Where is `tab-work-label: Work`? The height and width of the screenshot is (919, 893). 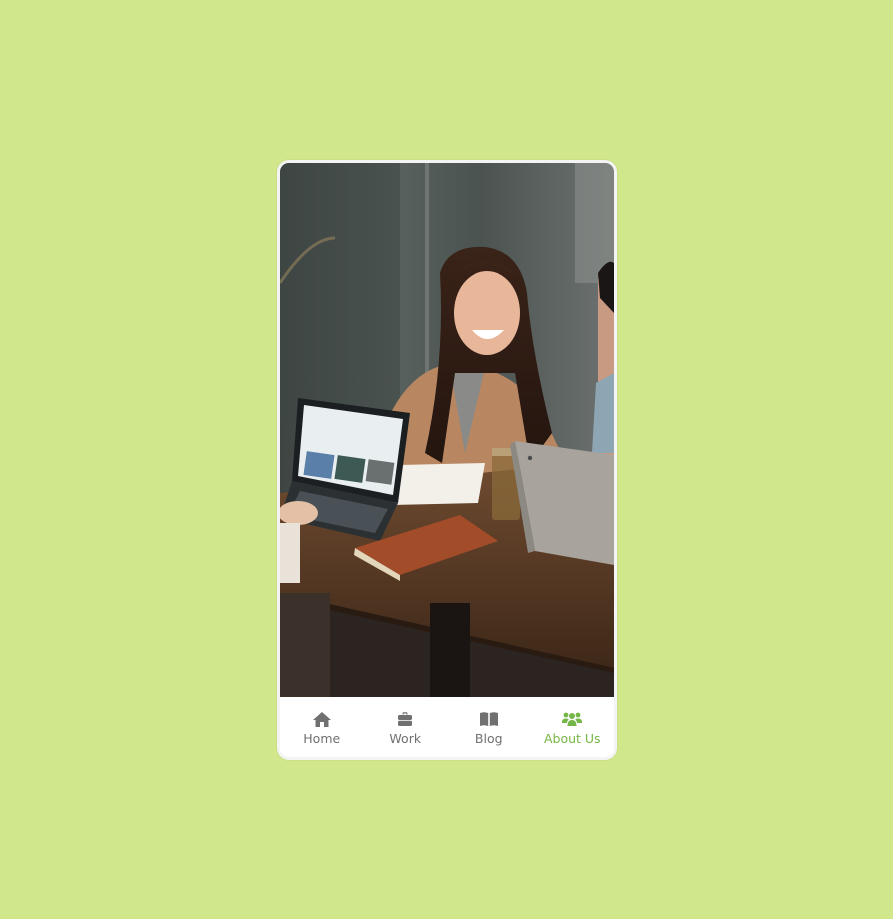 tab-work-label: Work is located at coordinates (405, 738).